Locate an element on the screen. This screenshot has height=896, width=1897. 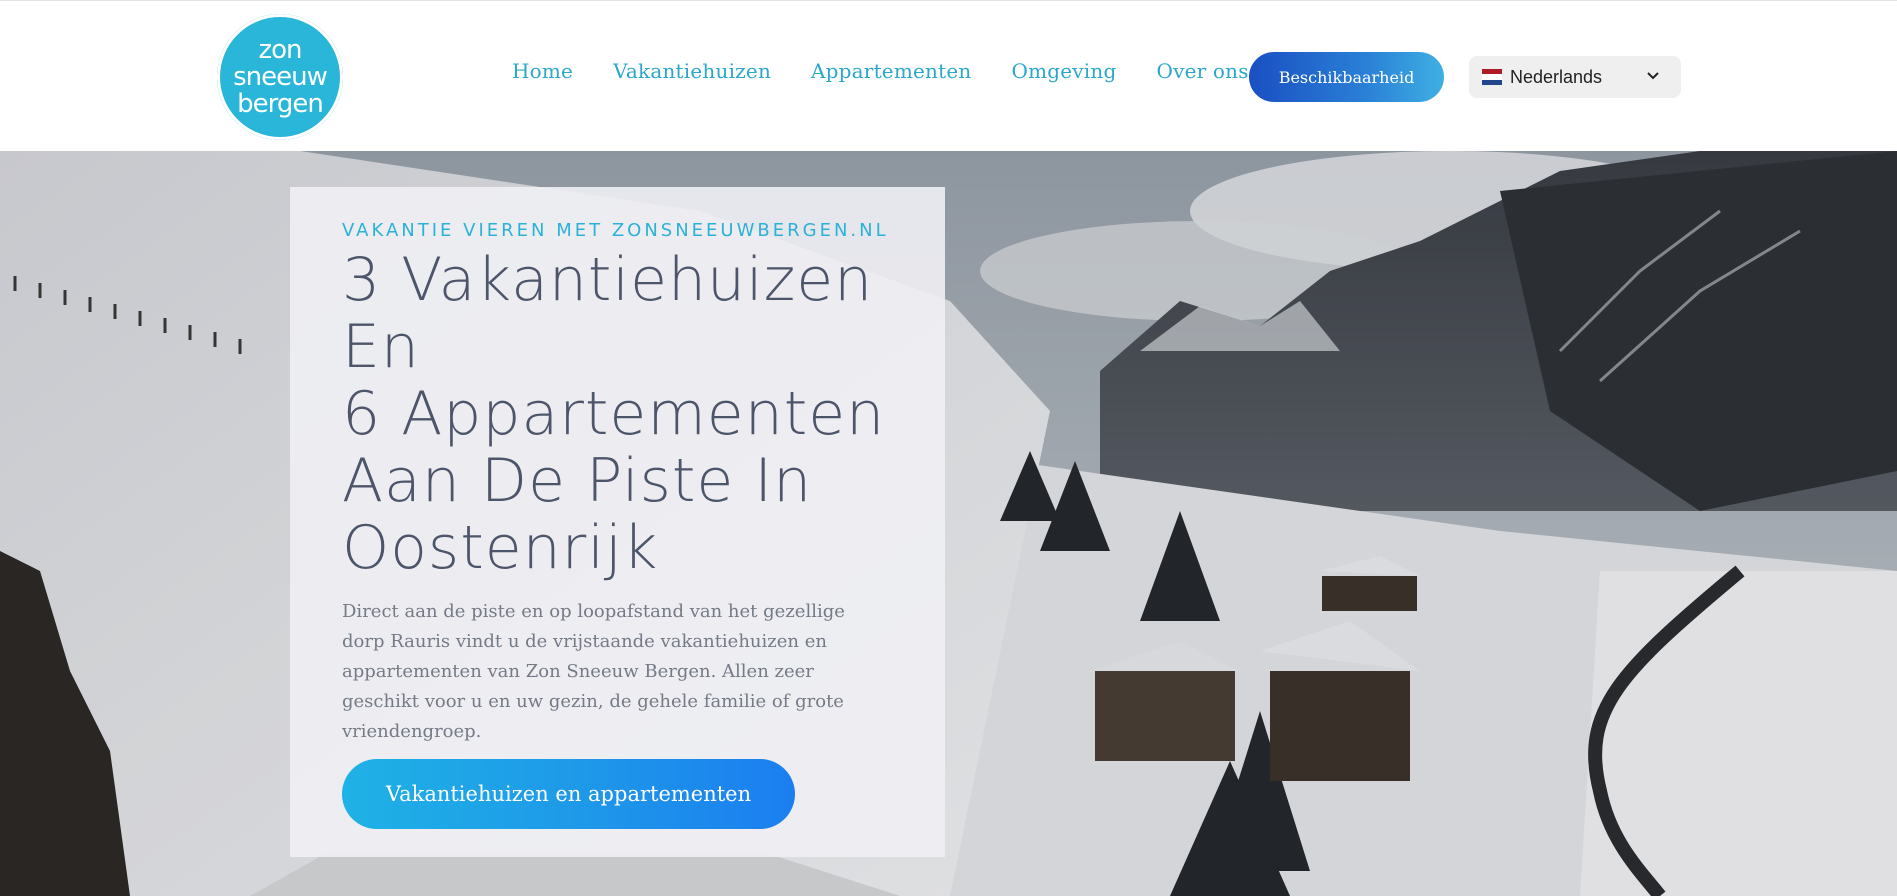
nav-item-vakantiehuizen: Vakantiehuizen is located at coordinates (692, 71).